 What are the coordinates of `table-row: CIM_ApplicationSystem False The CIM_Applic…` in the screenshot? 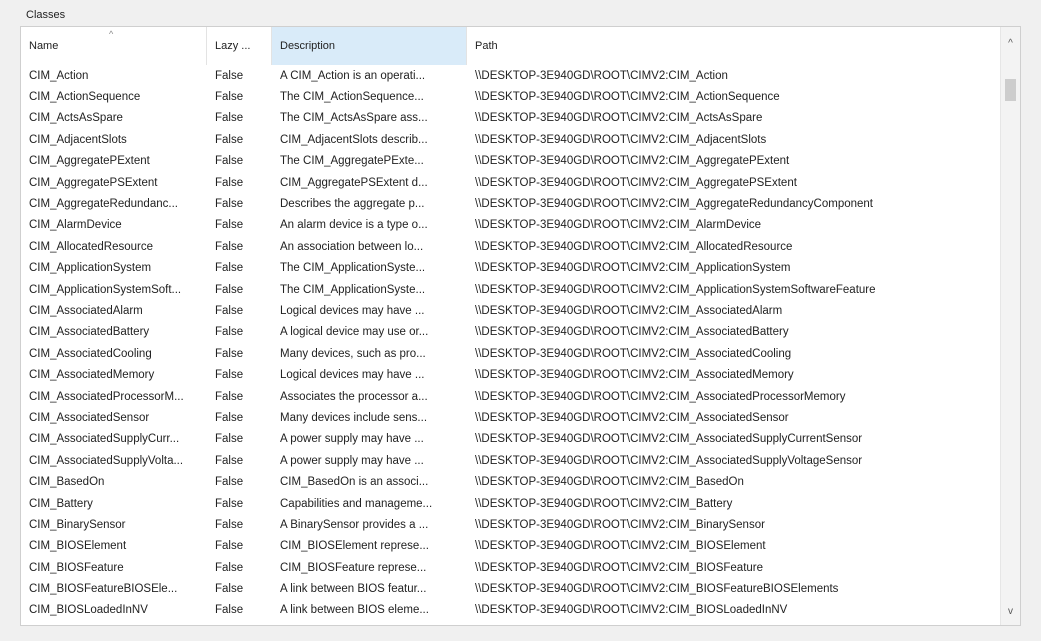 It's located at (511, 268).